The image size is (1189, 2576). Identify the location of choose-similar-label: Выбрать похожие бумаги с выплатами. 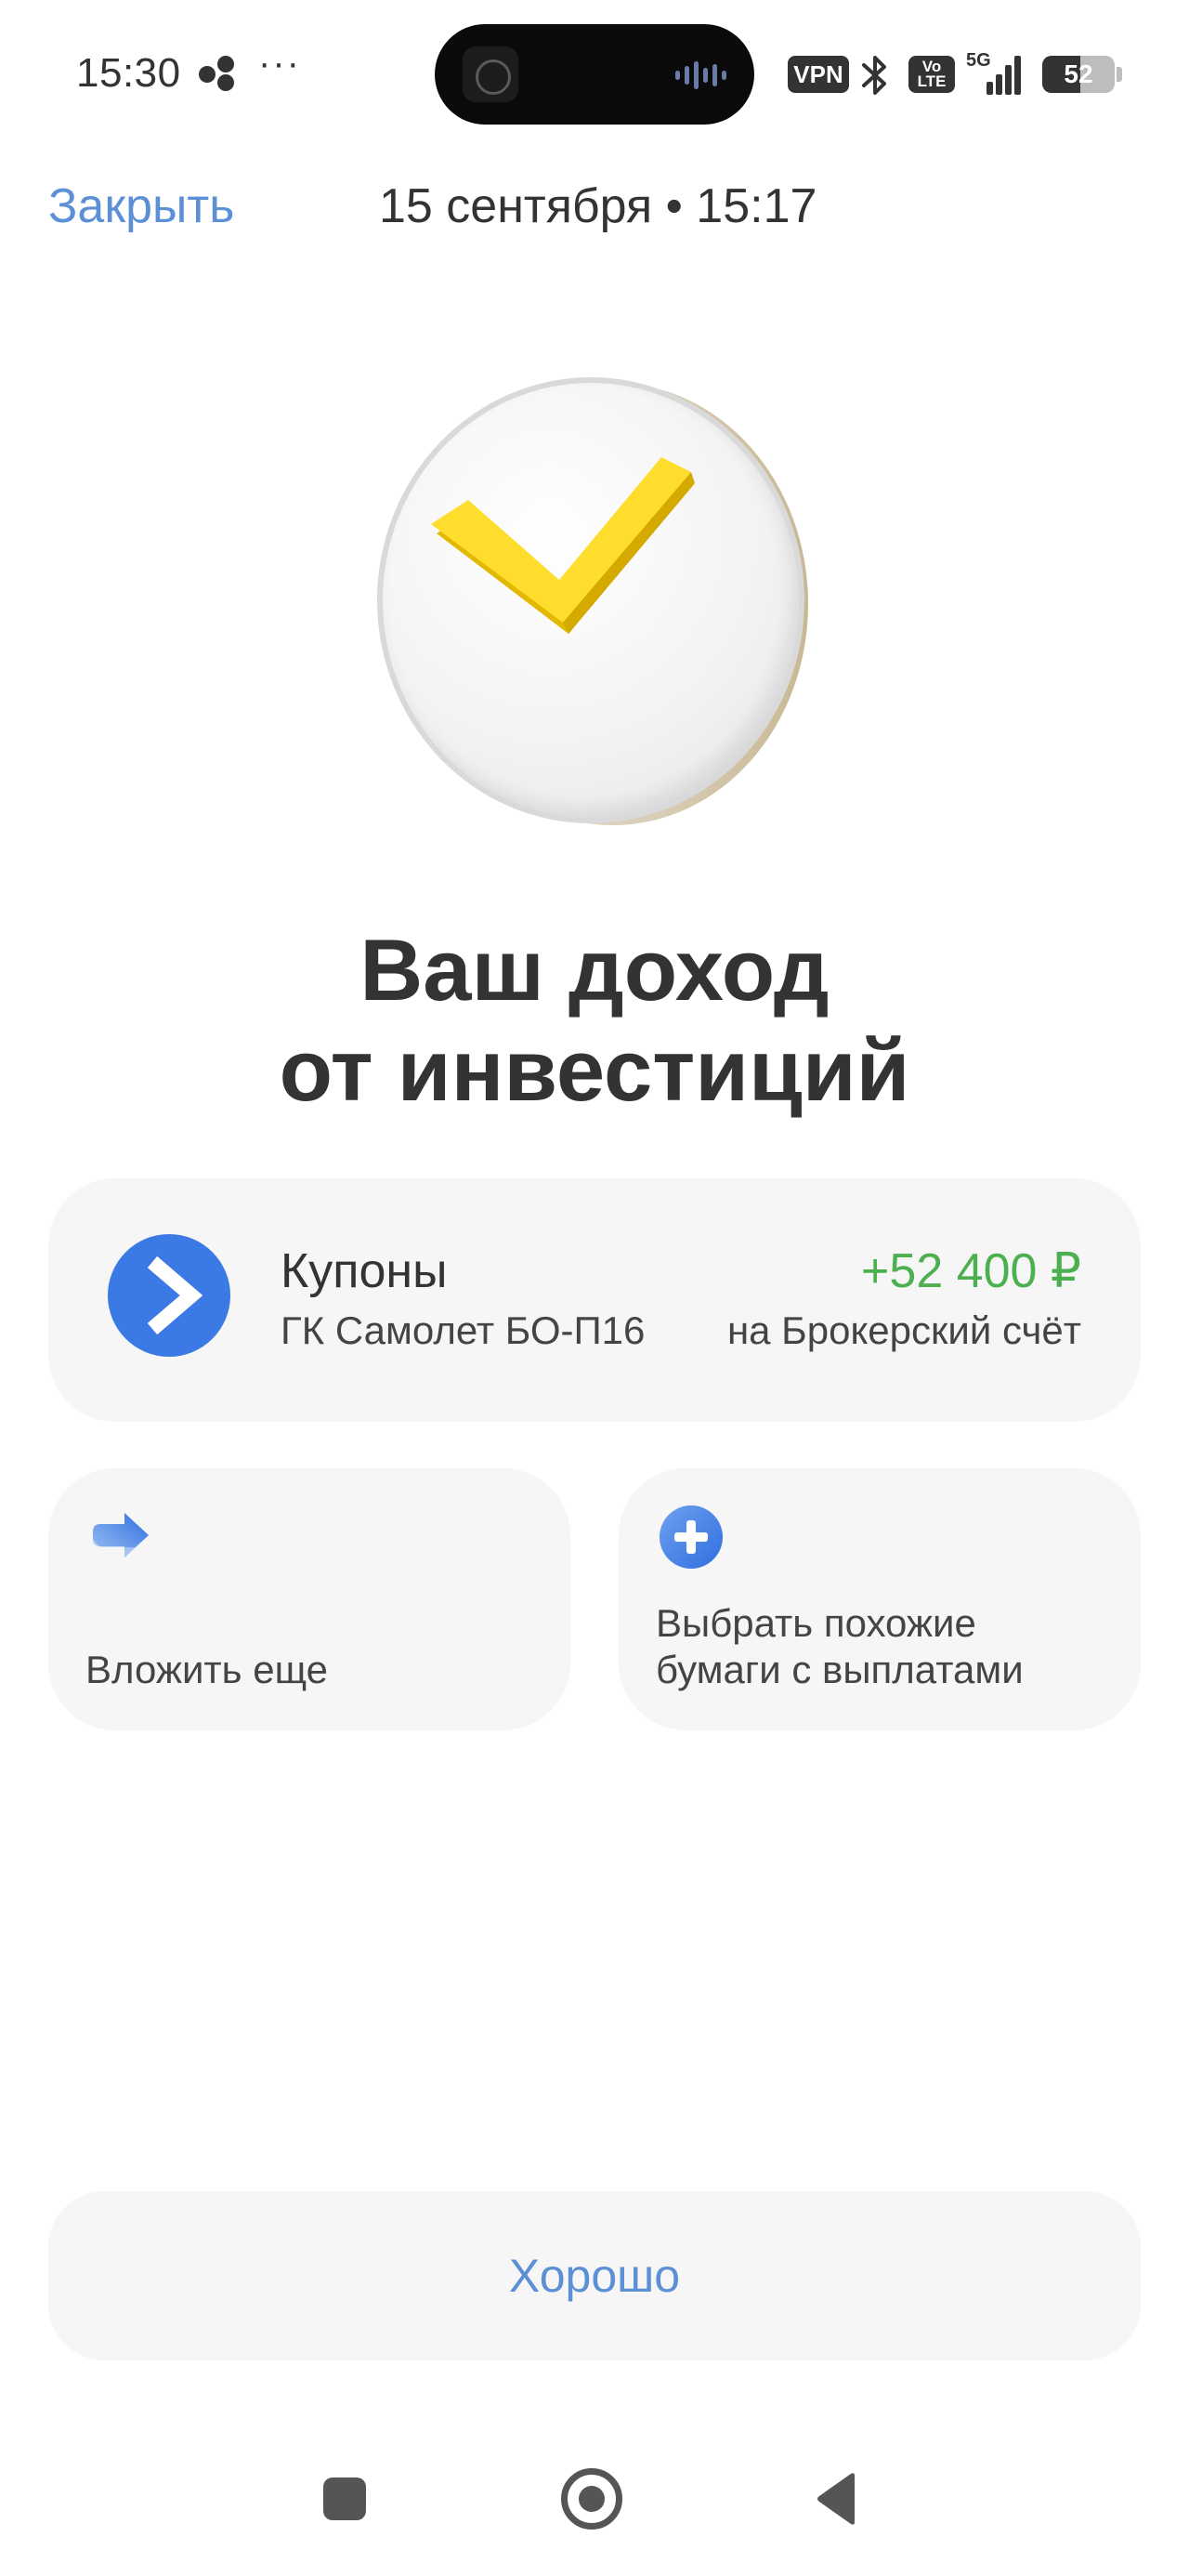
(840, 1646).